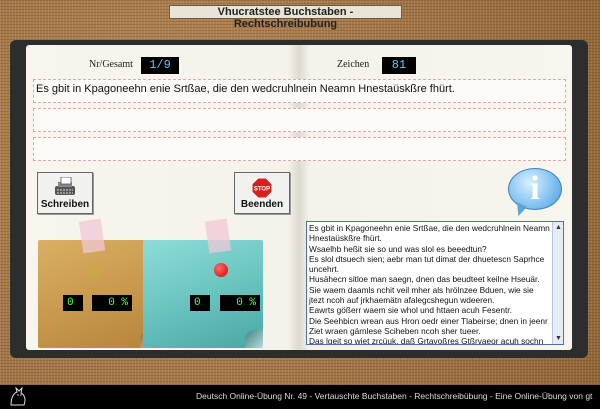 This screenshot has height=409, width=600. Describe the element at coordinates (221, 270) in the screenshot. I see `red-indicator-dot` at that location.